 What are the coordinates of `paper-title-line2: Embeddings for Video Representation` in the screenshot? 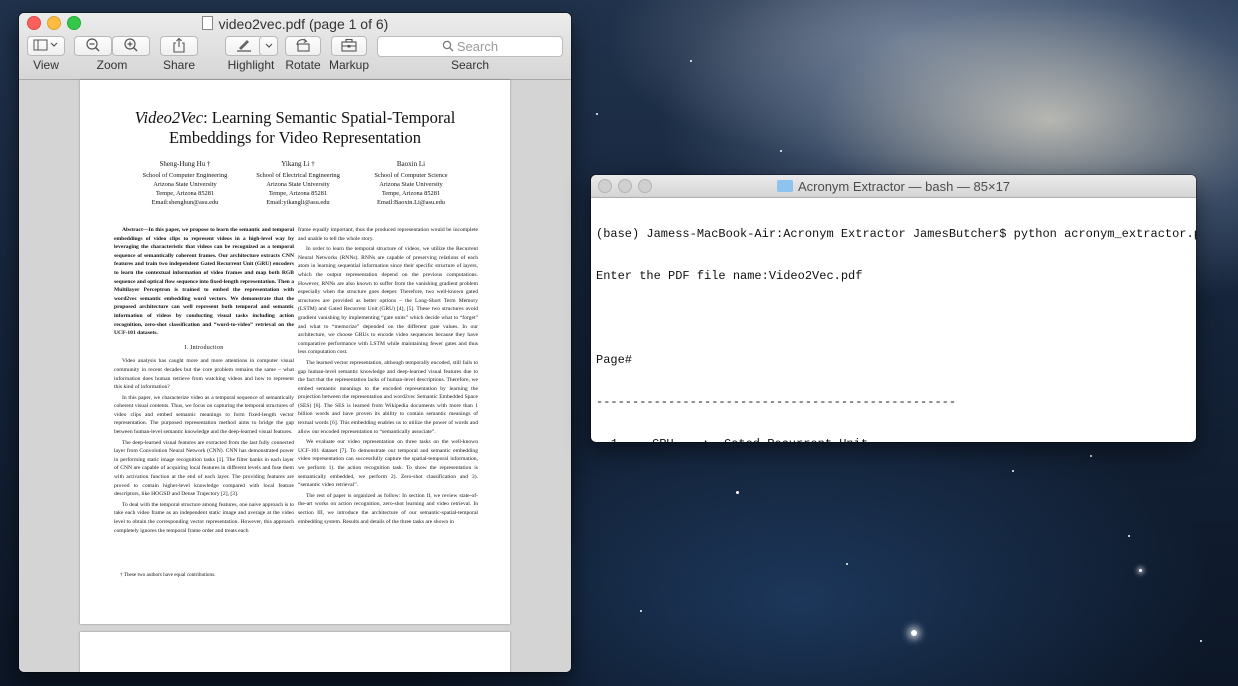 It's located at (295, 137).